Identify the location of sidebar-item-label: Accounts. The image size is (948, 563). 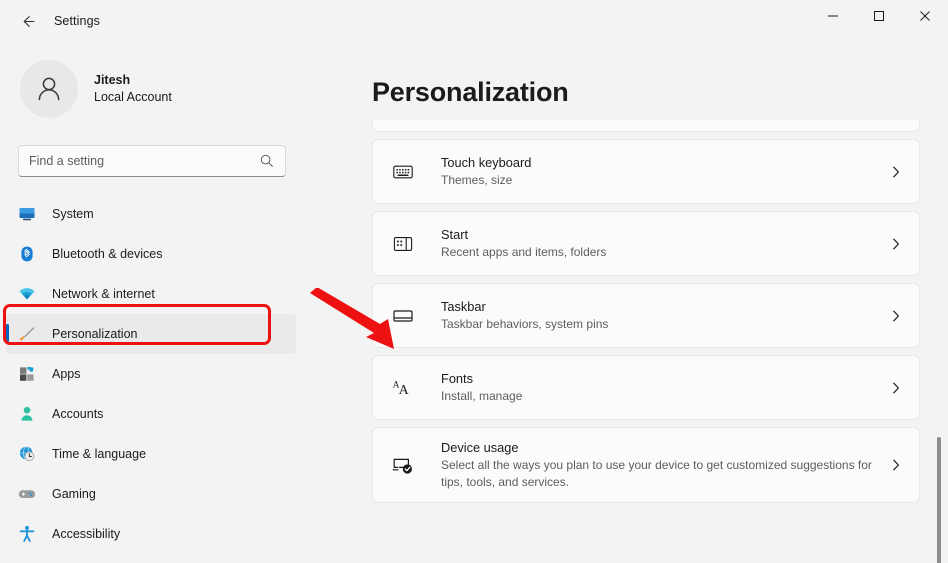
(78, 414).